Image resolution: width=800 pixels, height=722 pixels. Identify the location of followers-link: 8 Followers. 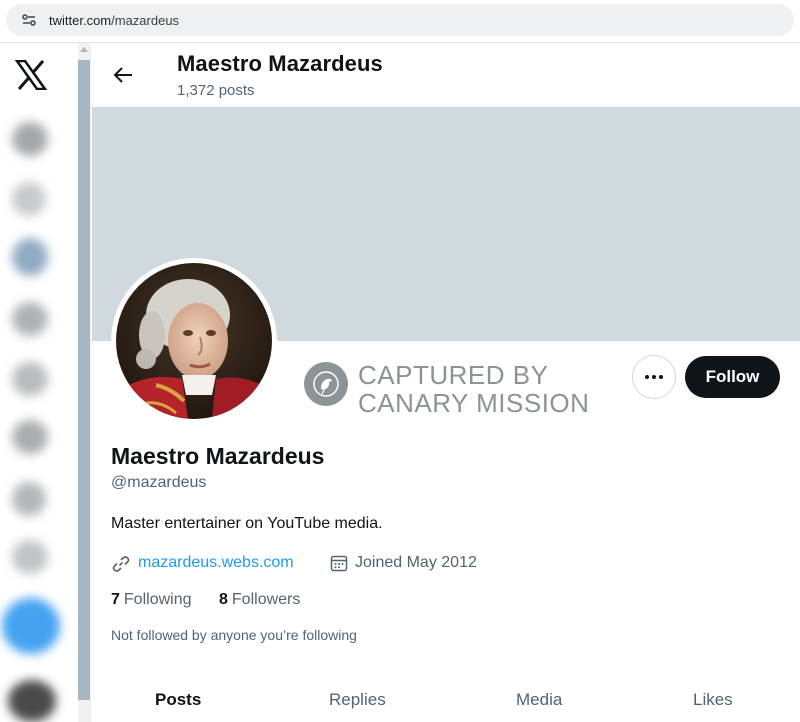
(259, 600).